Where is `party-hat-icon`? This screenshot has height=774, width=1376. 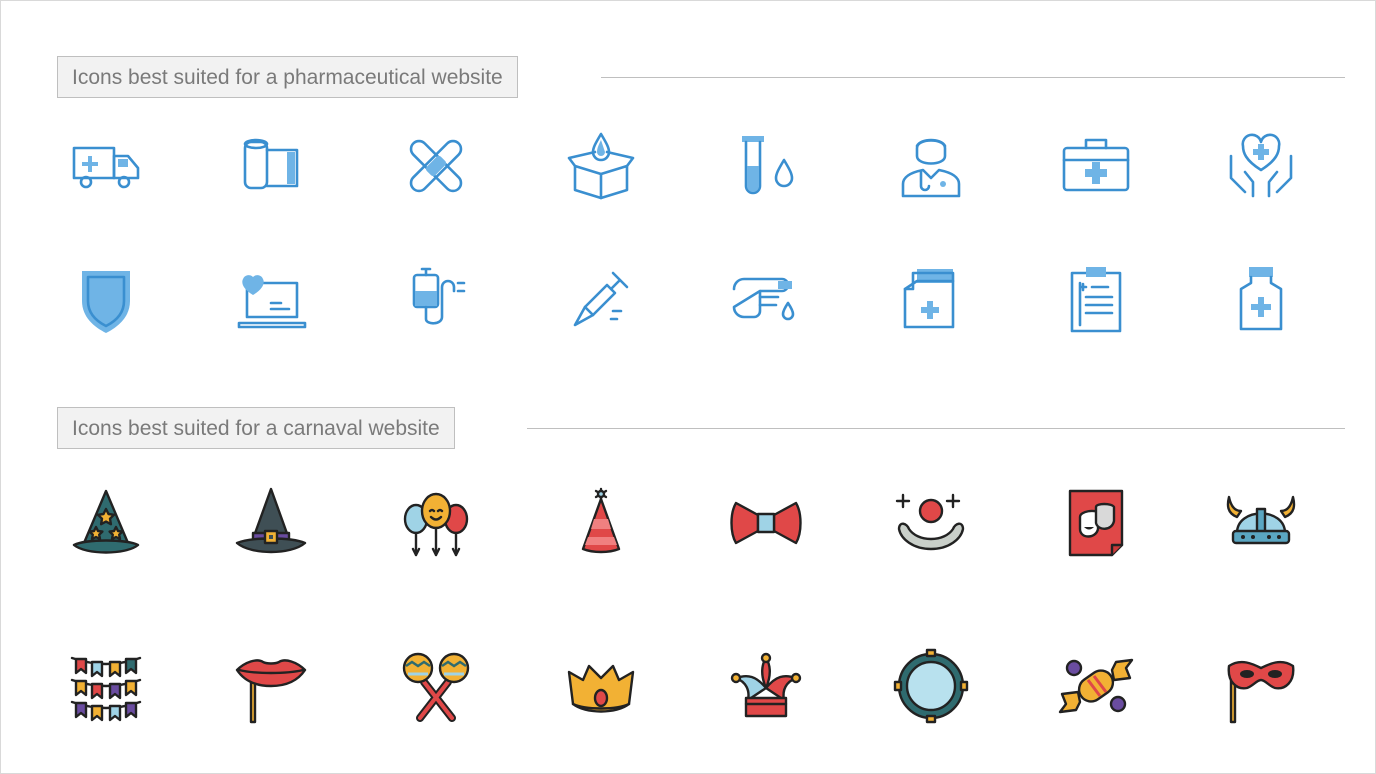
party-hat-icon is located at coordinates (601, 523).